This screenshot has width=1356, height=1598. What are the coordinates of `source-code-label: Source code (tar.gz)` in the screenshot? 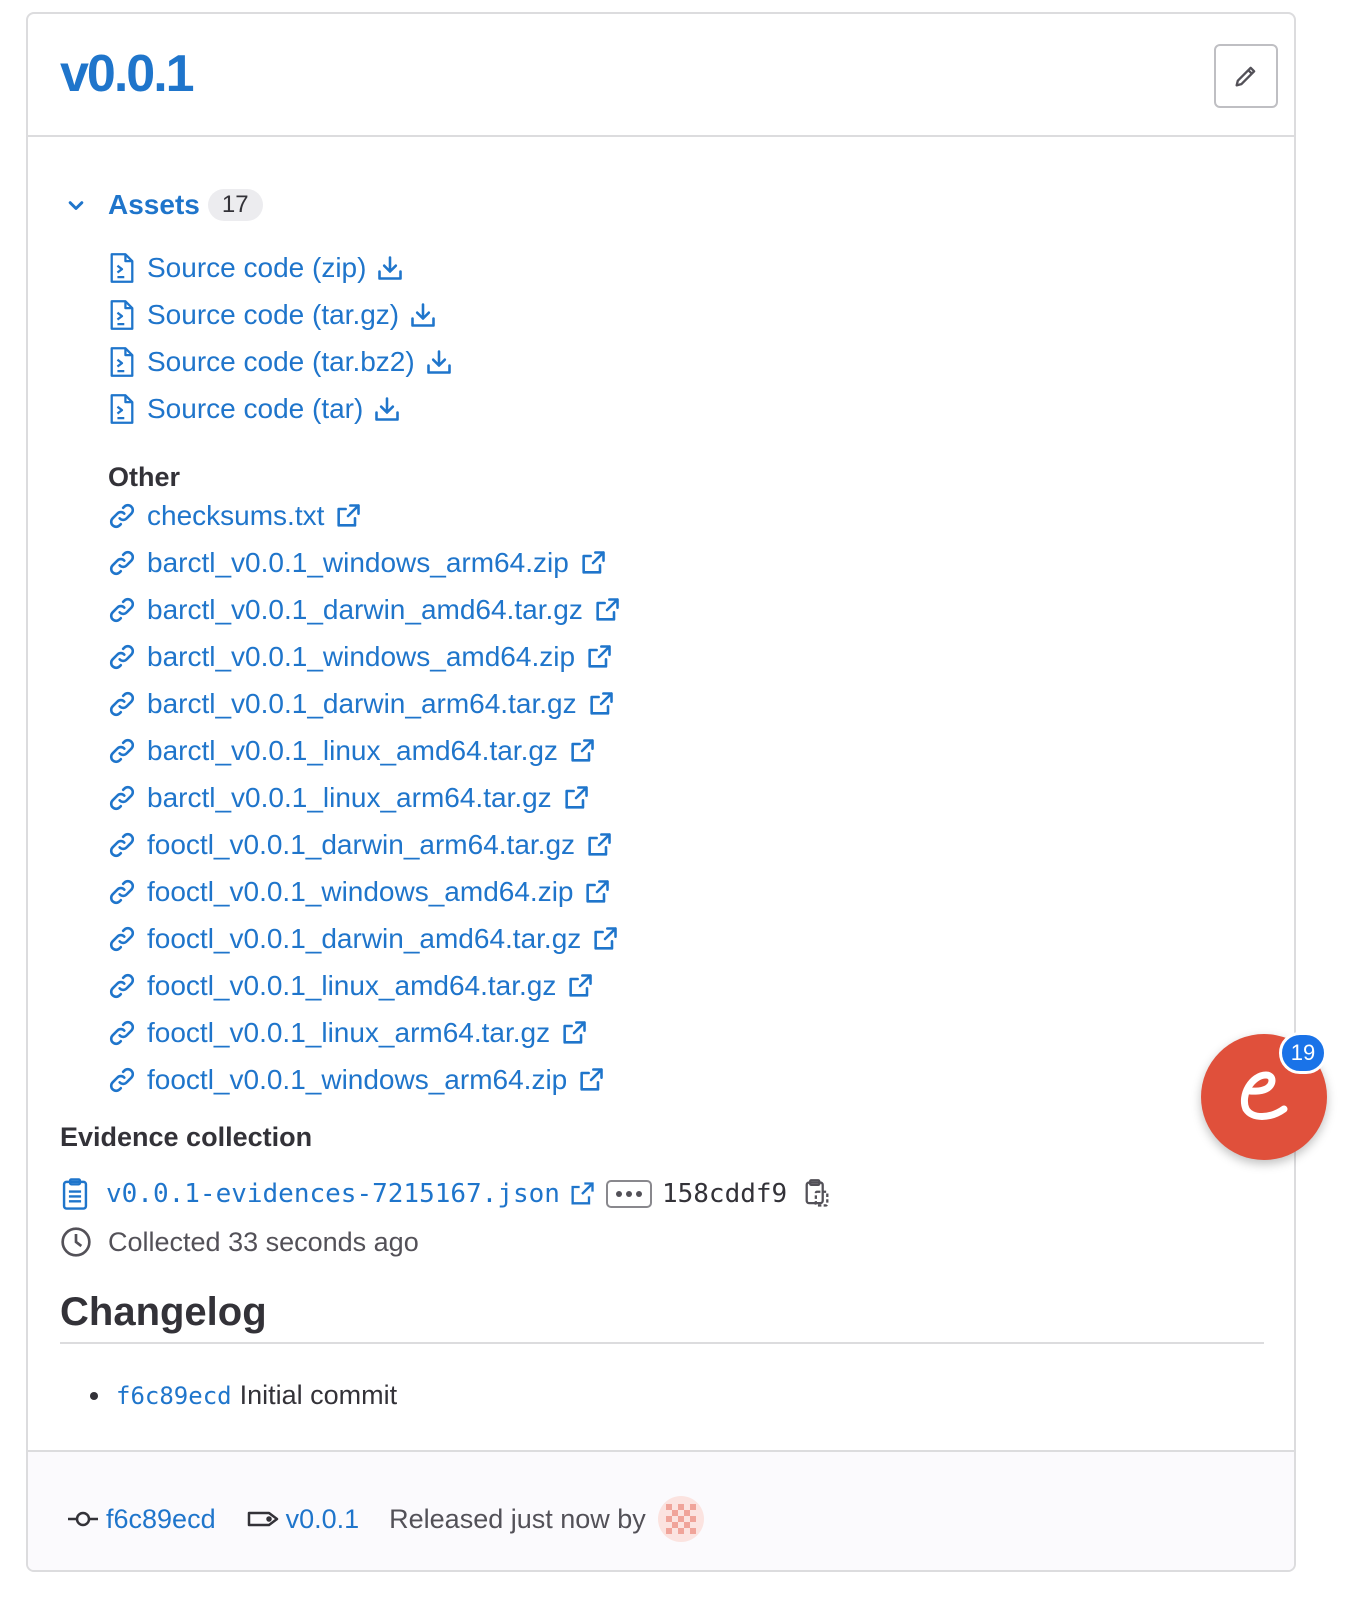 It's located at (273, 314).